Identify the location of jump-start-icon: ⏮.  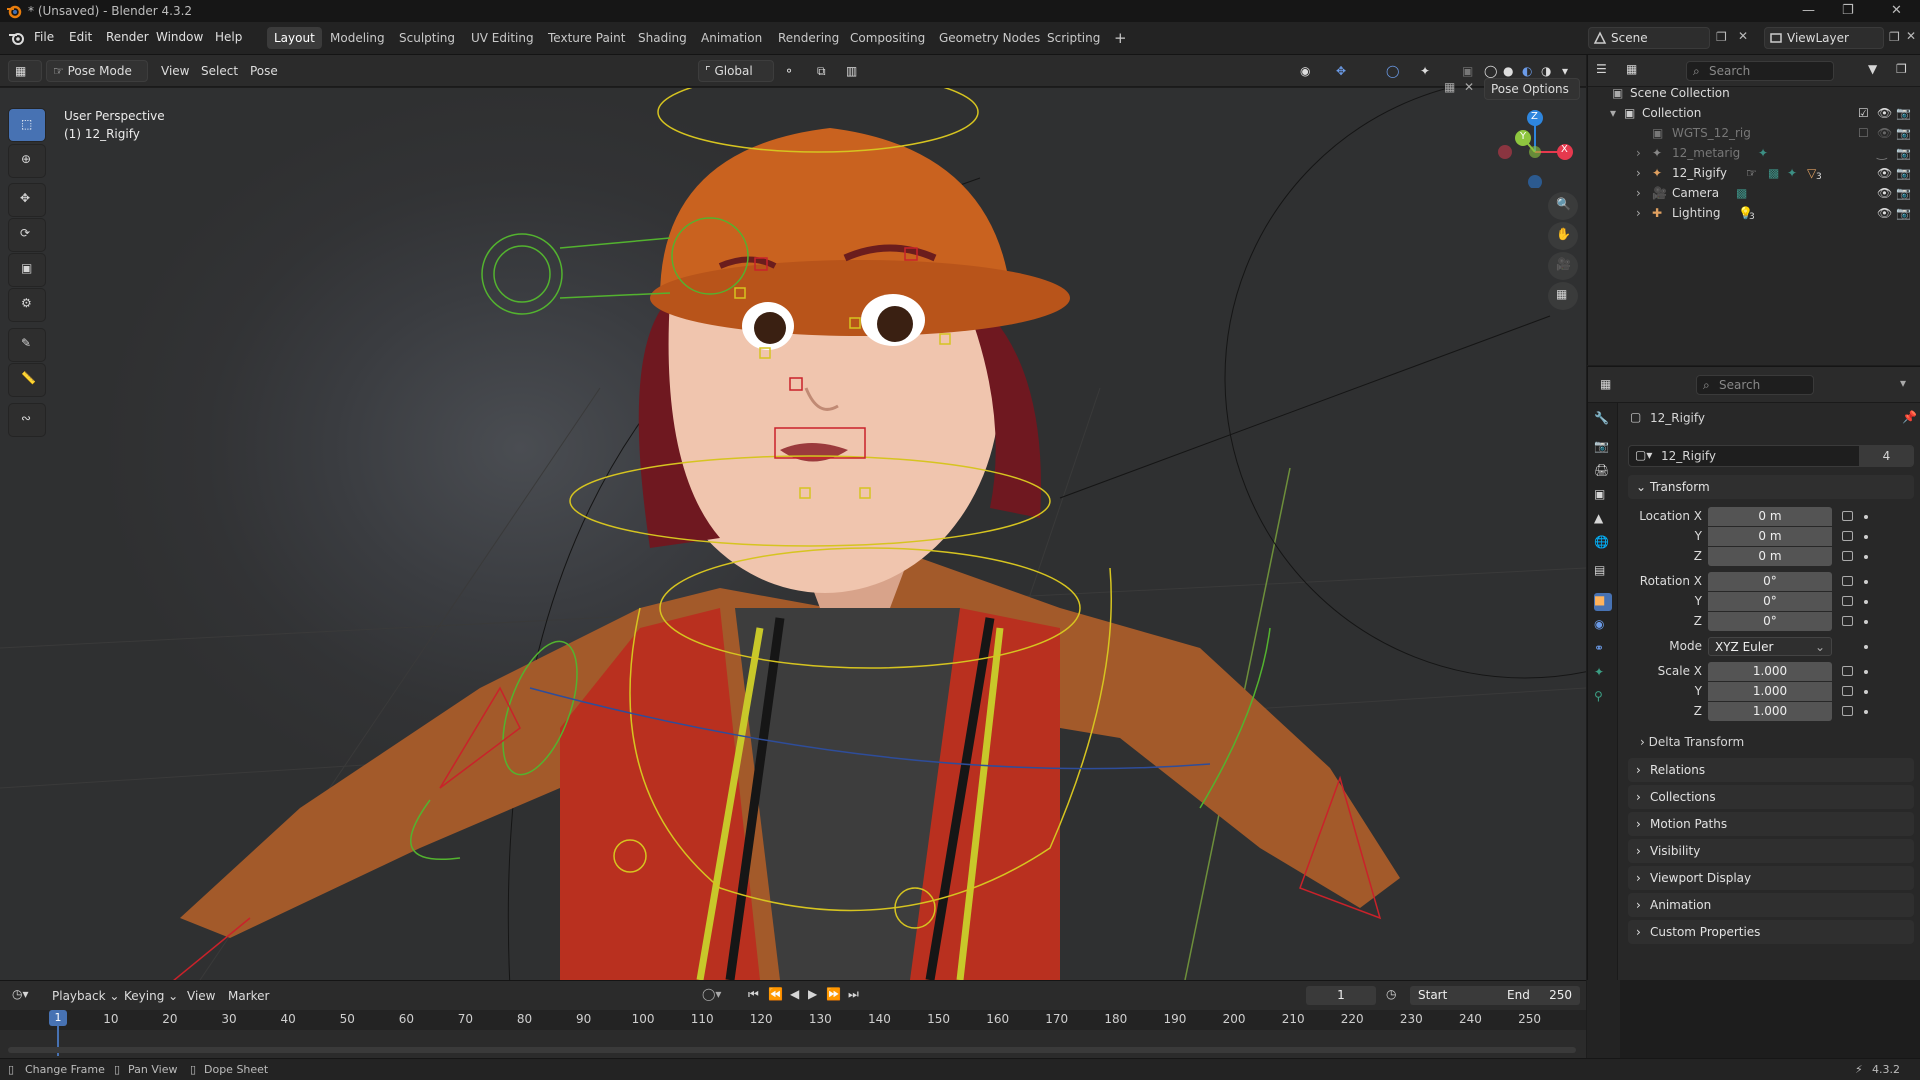
(753, 994).